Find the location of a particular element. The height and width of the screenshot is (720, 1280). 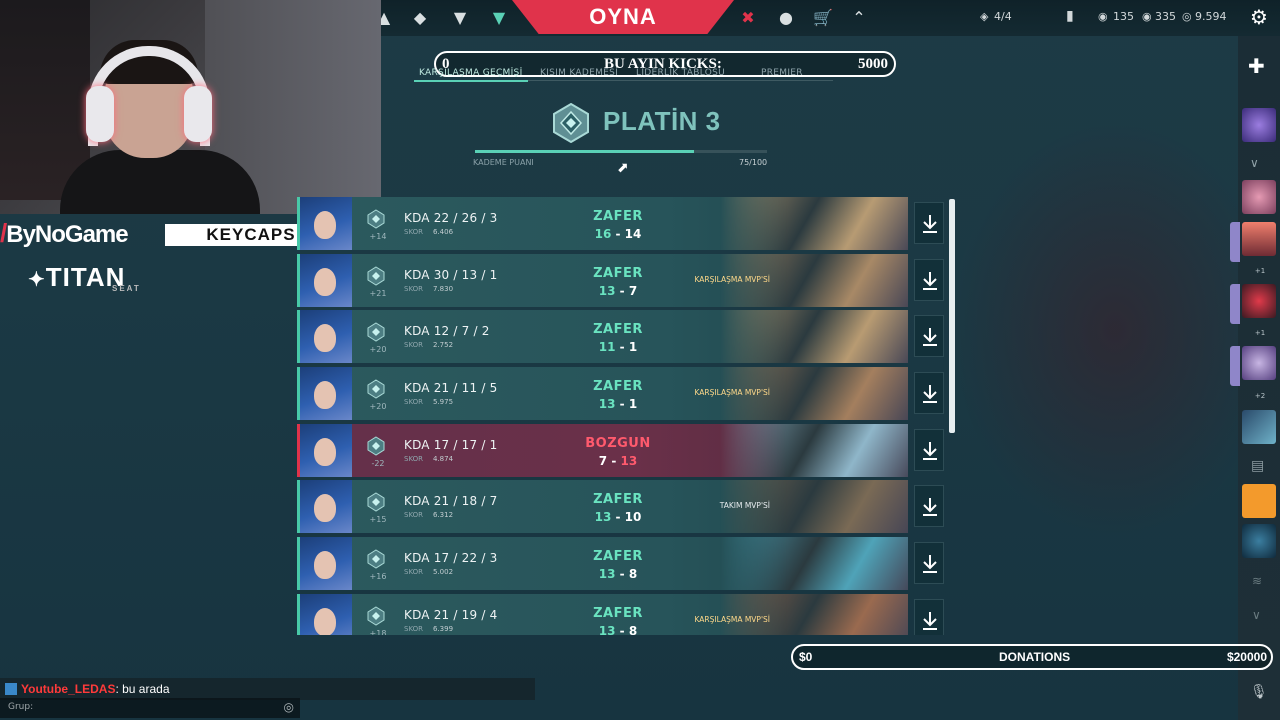

combat-score: 7.830 is located at coordinates (443, 289).